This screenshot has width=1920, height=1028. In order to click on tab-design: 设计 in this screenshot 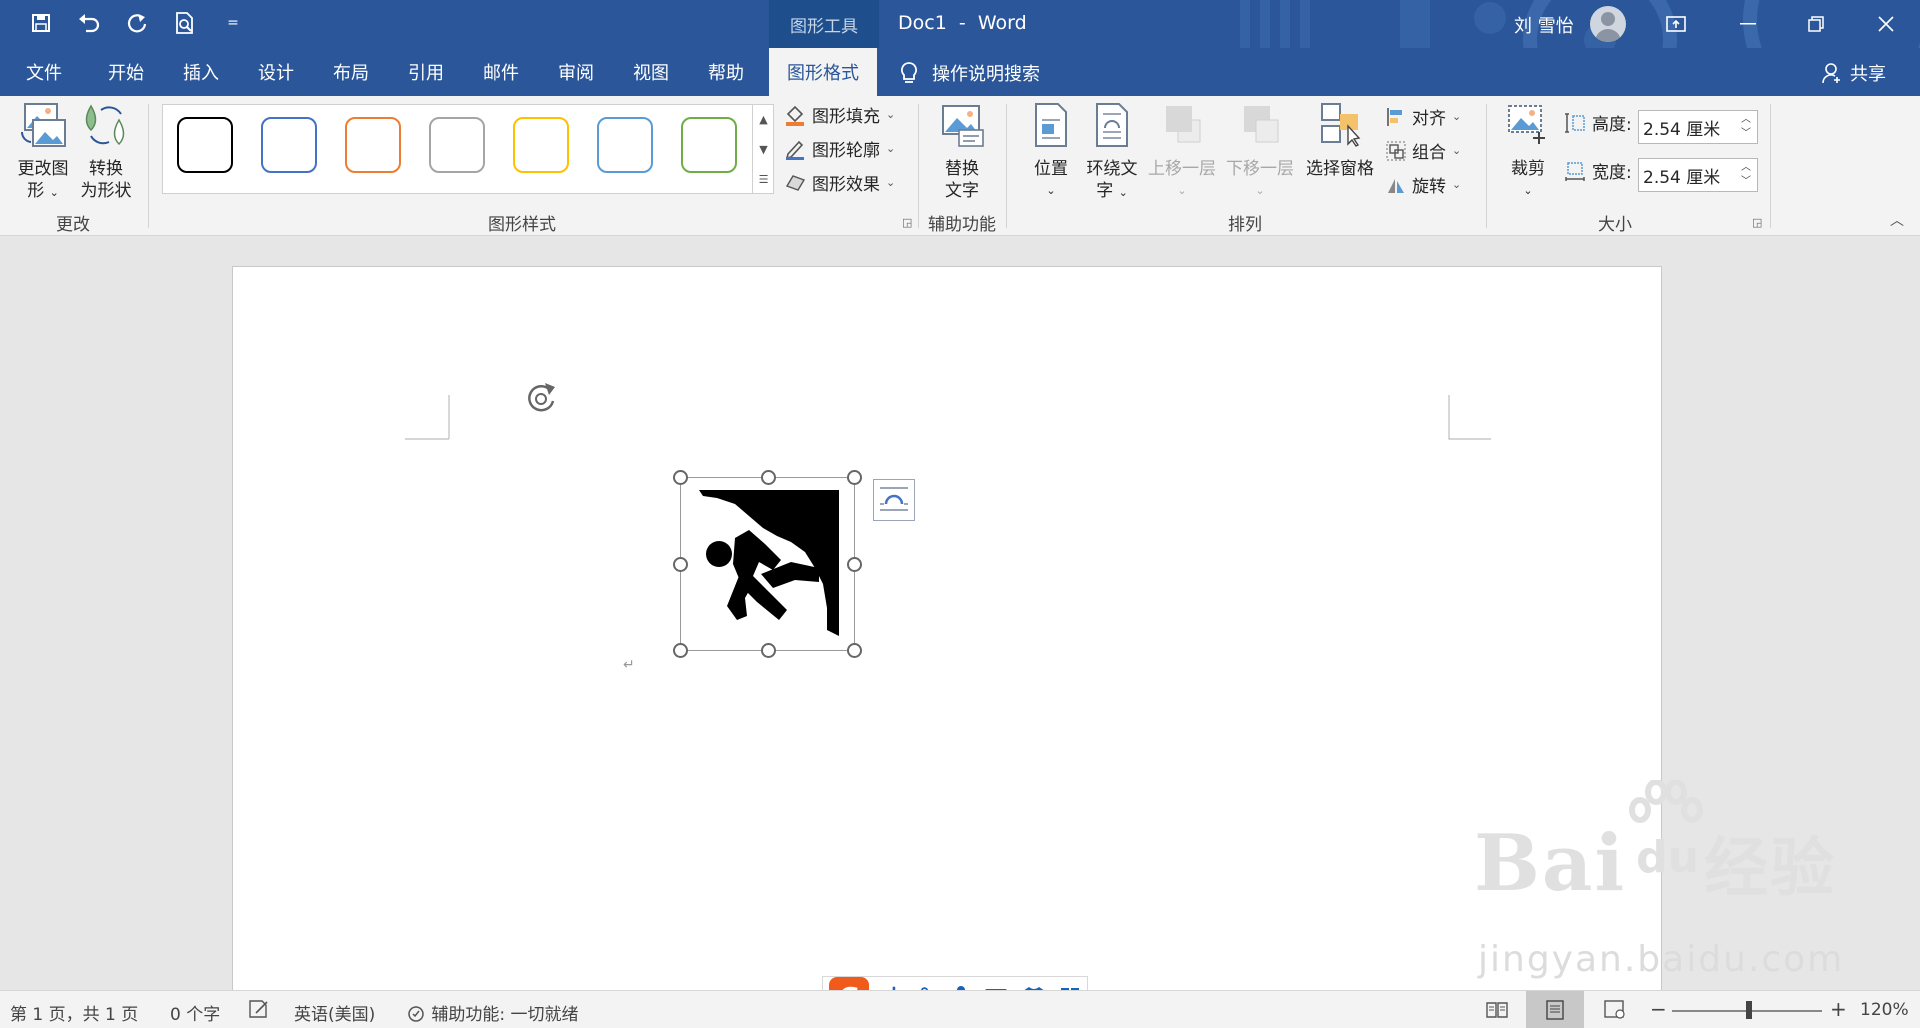, I will do `click(276, 72)`.